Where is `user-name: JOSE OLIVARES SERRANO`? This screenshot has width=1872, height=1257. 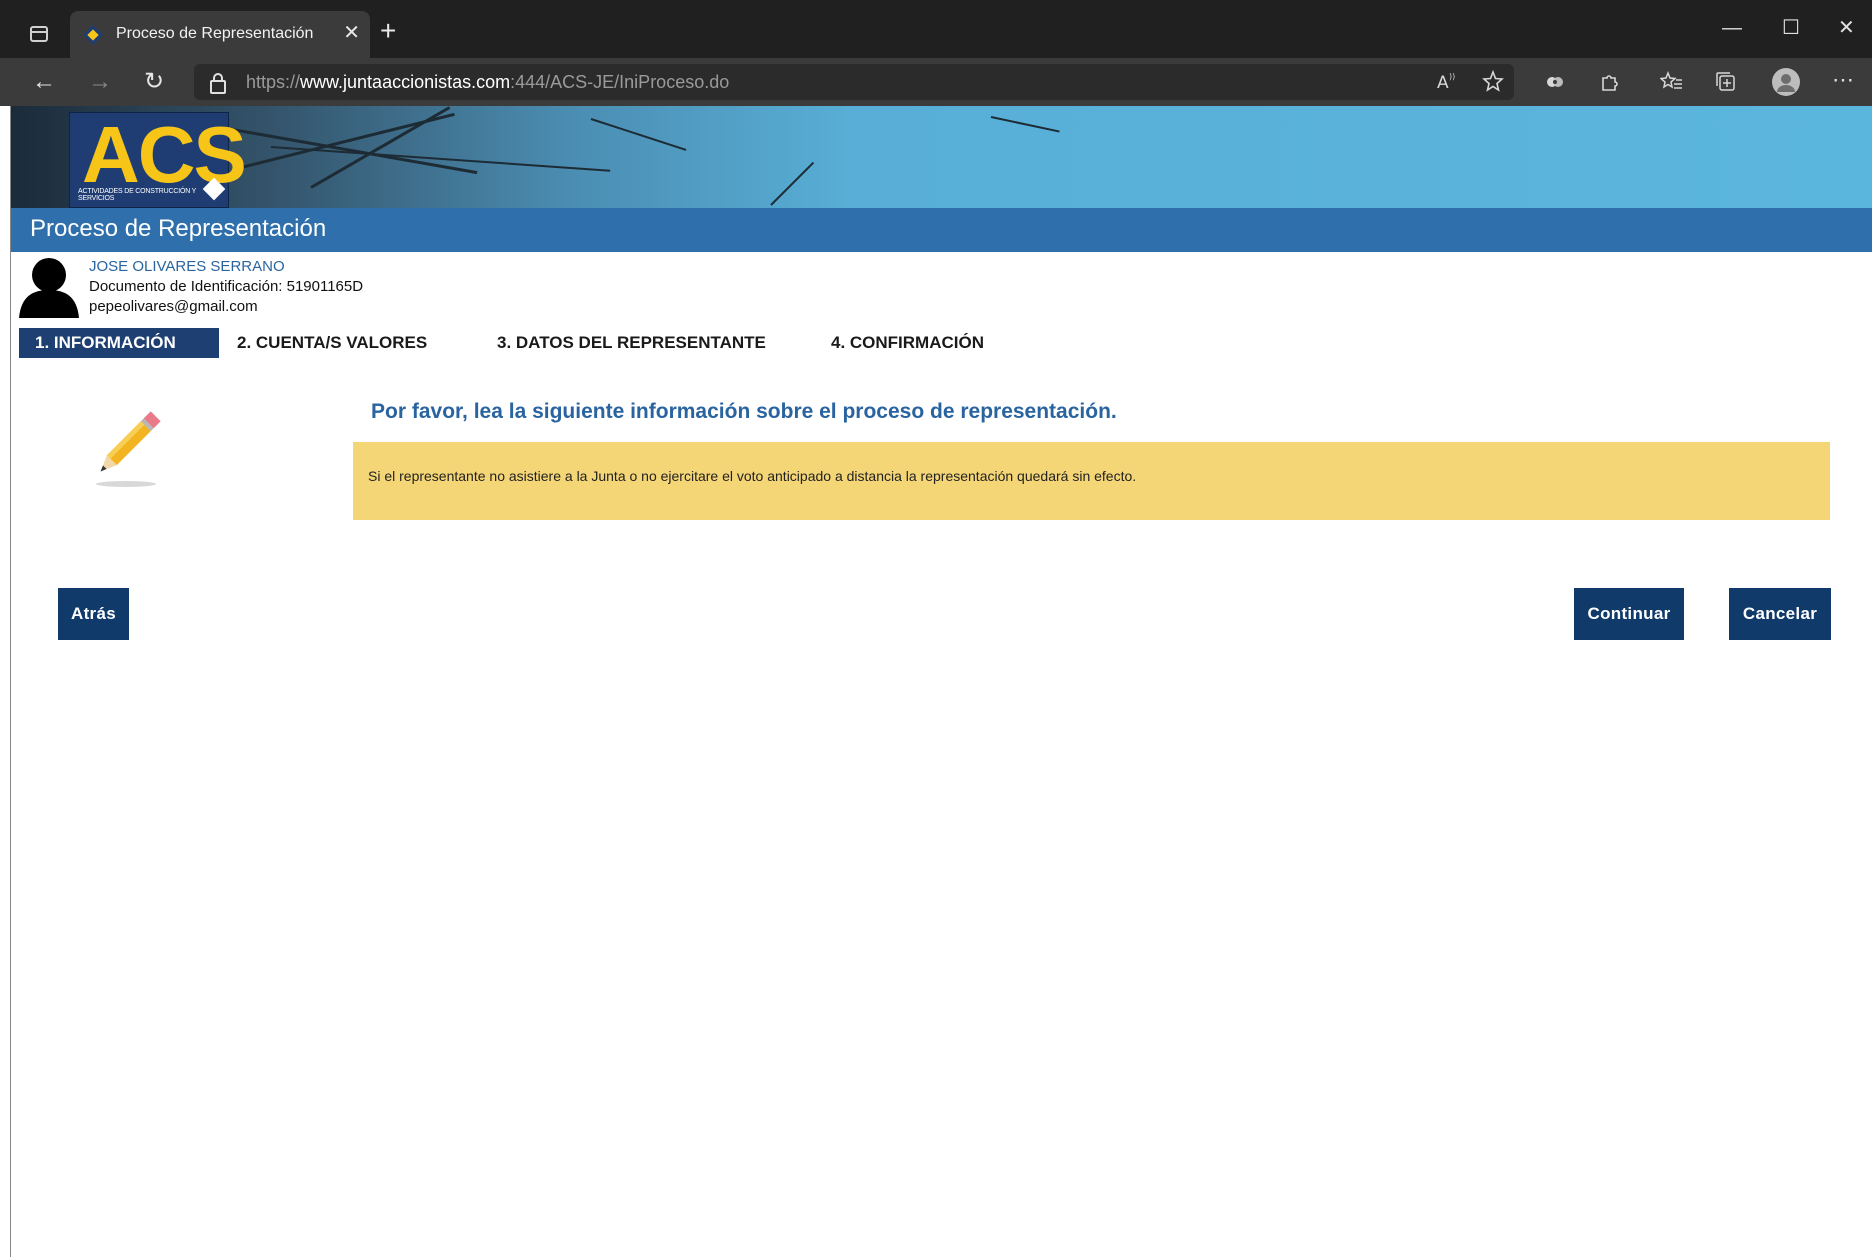
user-name: JOSE OLIVARES SERRANO is located at coordinates (187, 266).